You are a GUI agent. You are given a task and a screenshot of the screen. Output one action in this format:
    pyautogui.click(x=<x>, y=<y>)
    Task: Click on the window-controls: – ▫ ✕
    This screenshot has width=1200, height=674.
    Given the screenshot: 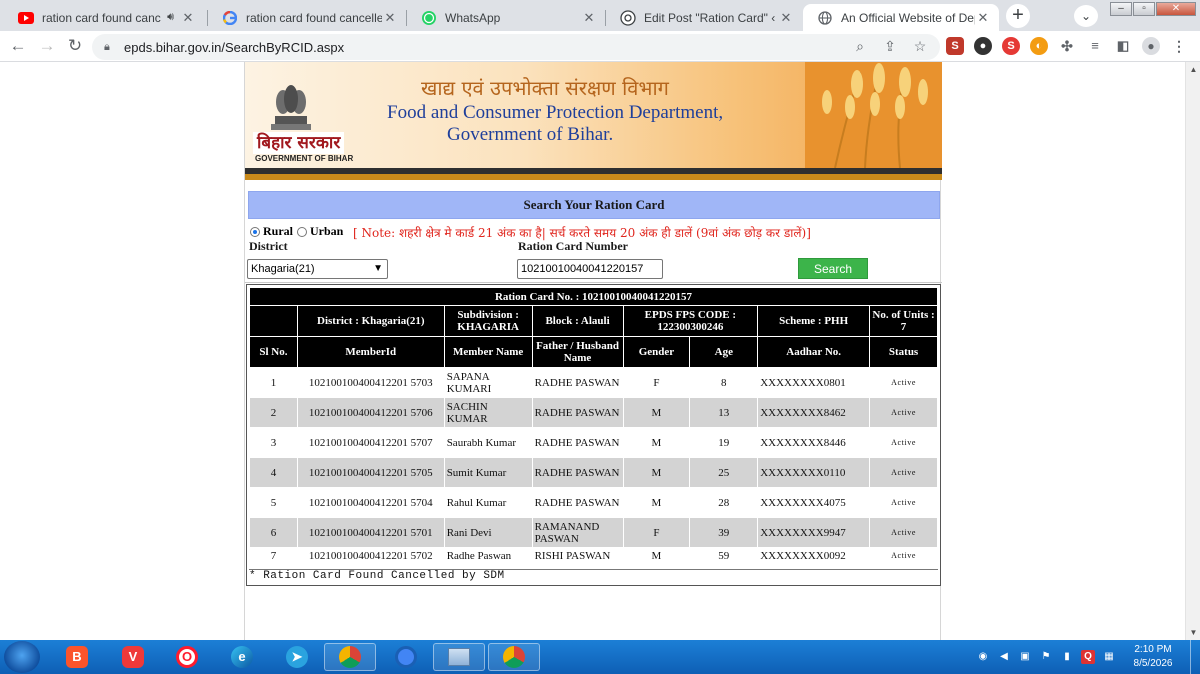 What is the action you would take?
    pyautogui.click(x=1152, y=9)
    